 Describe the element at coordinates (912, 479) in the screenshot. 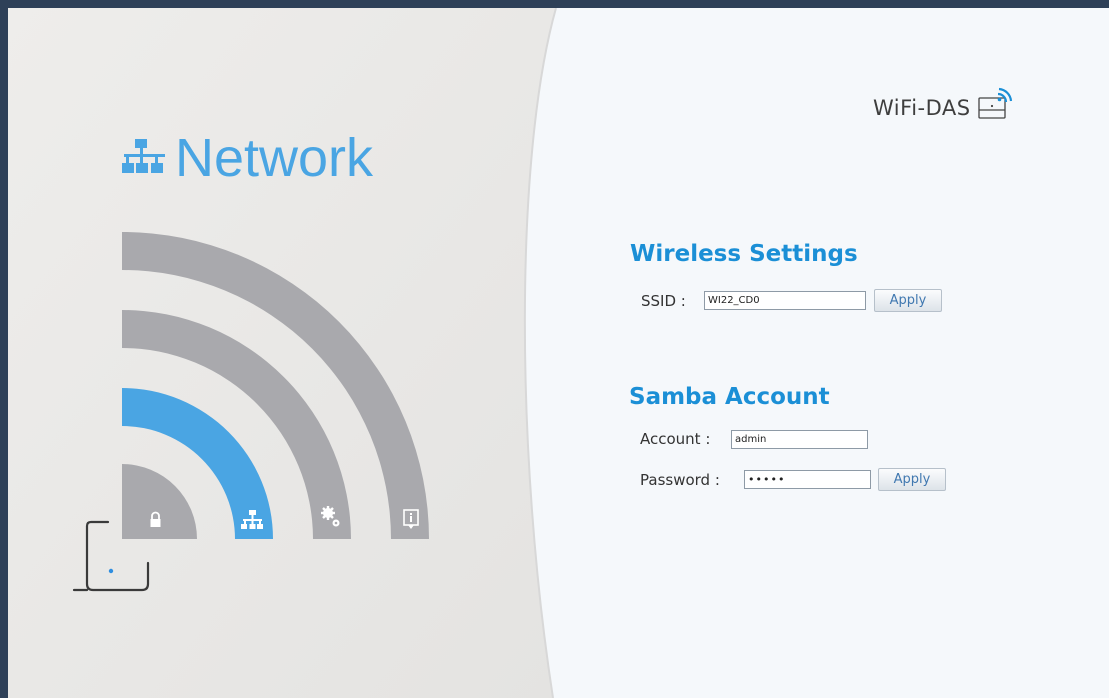

I see `samba-apply-button: Apply` at that location.